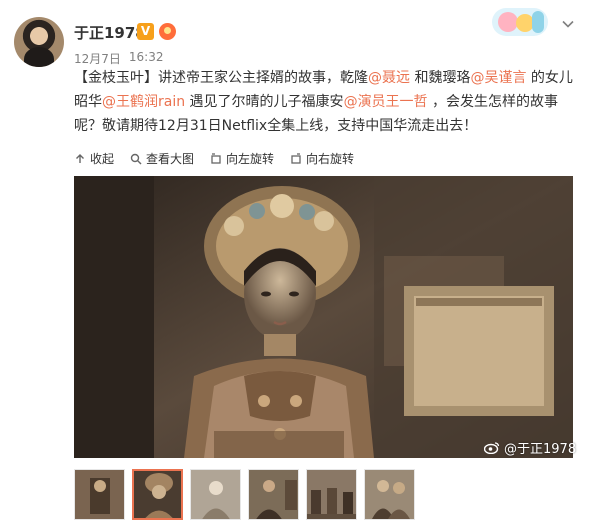 The height and width of the screenshot is (529, 590). Describe the element at coordinates (143, 102) in the screenshot. I see `mention-link: @王鹤润rain` at that location.